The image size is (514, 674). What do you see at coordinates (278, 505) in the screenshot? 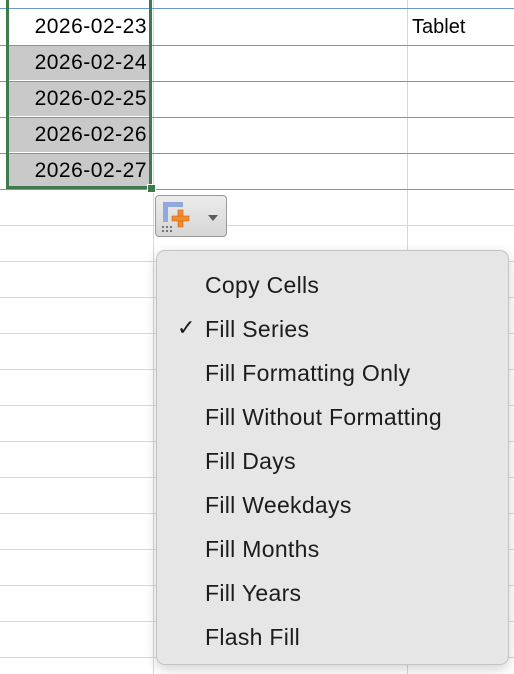
I see `menu-item-label: Fill Weekdays` at bounding box center [278, 505].